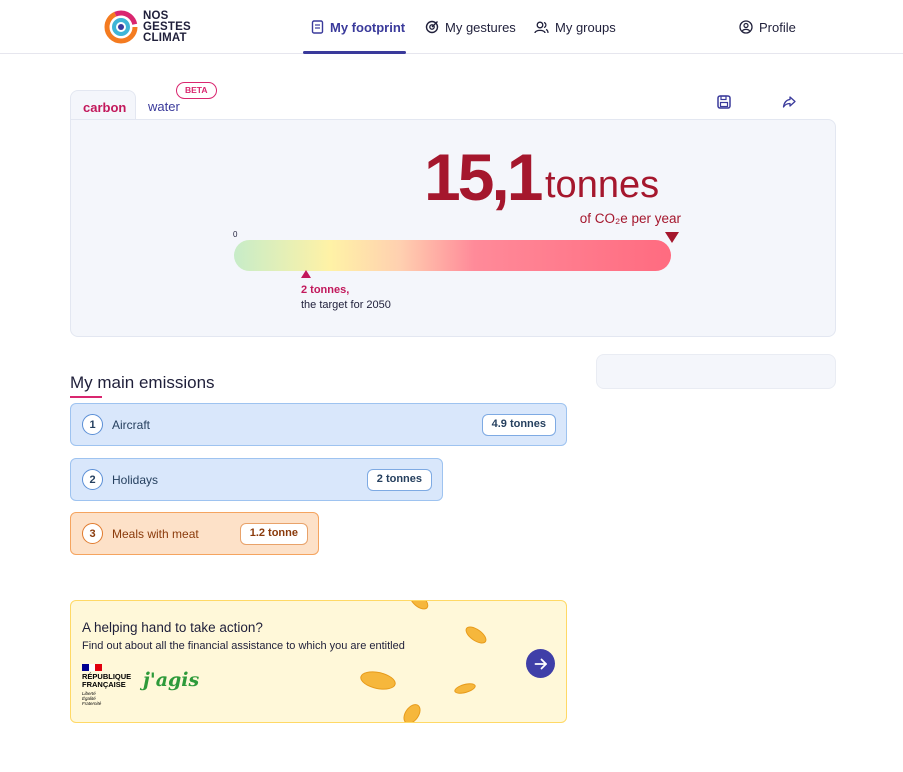 This screenshot has height=772, width=903. Describe the element at coordinates (171, 680) in the screenshot. I see `jagis-logo: j'agis` at that location.